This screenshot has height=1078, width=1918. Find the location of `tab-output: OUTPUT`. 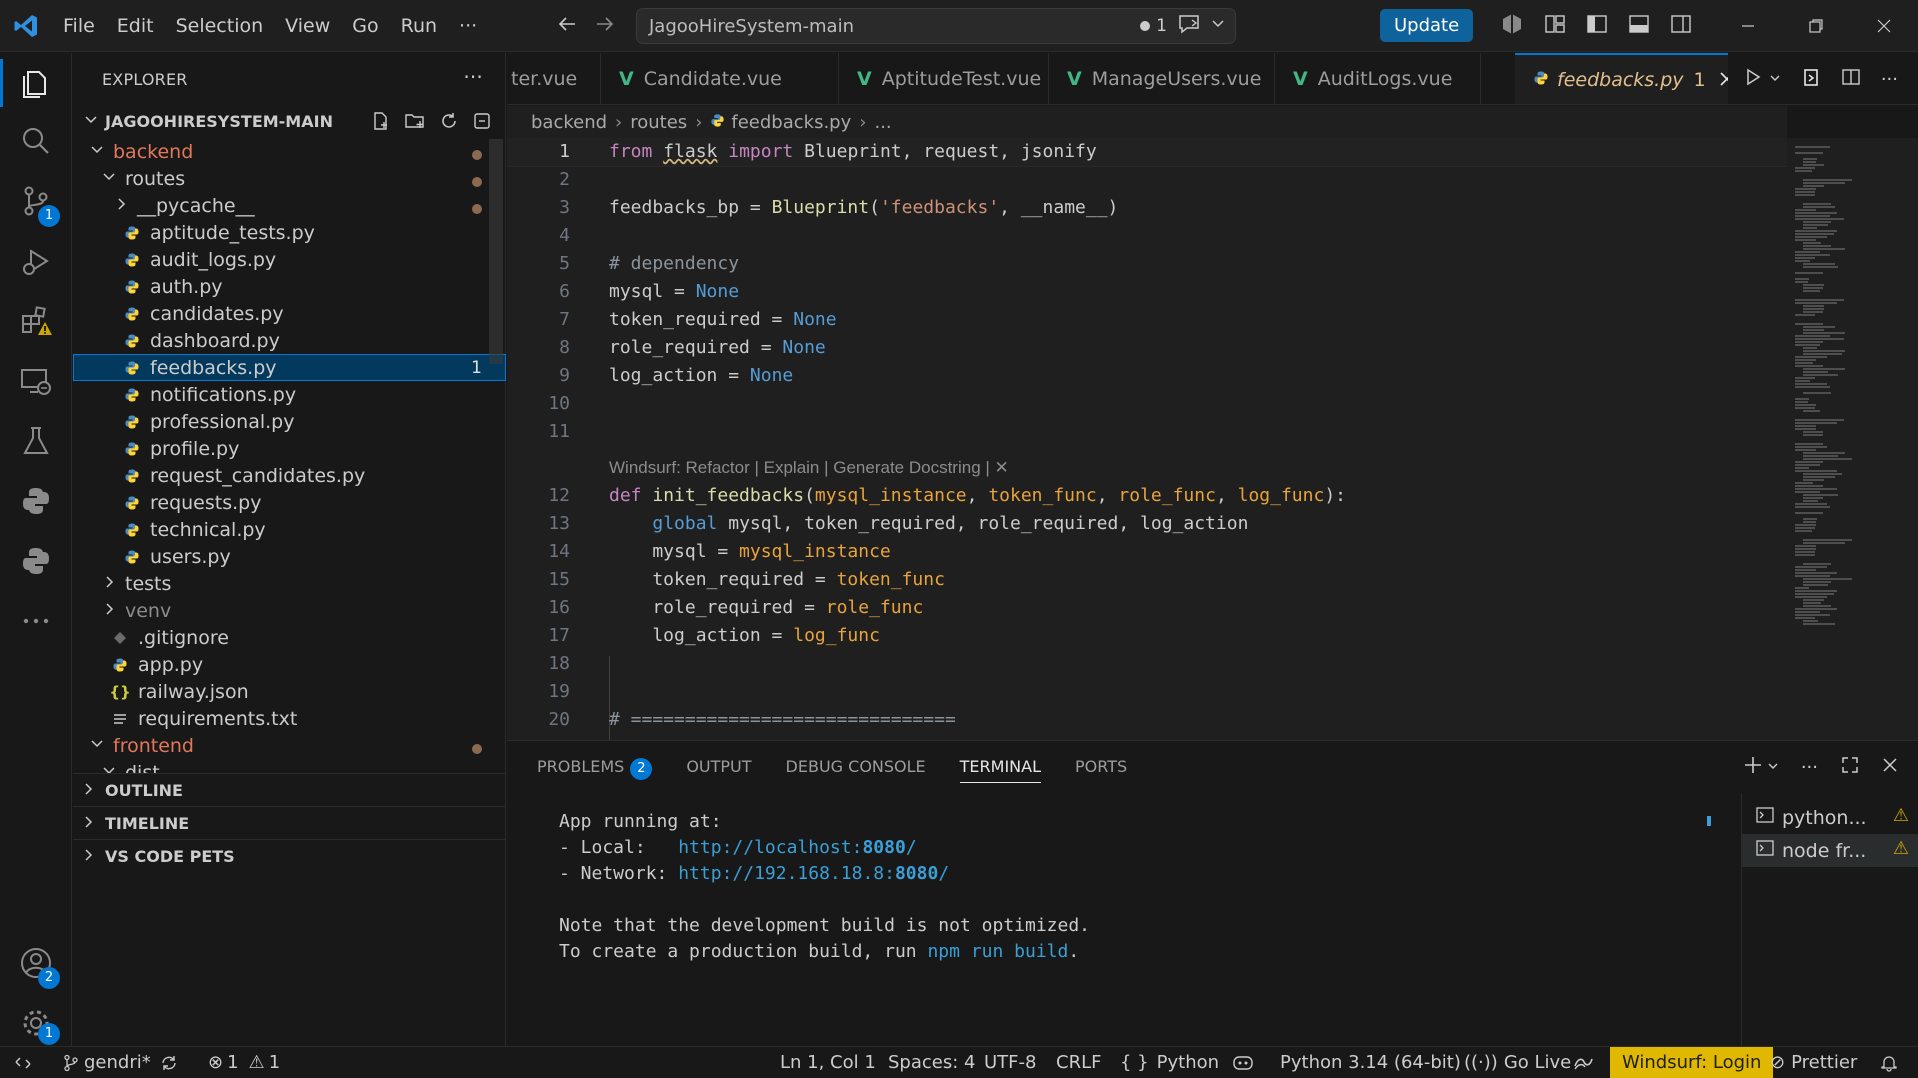

tab-output: OUTPUT is located at coordinates (718, 767).